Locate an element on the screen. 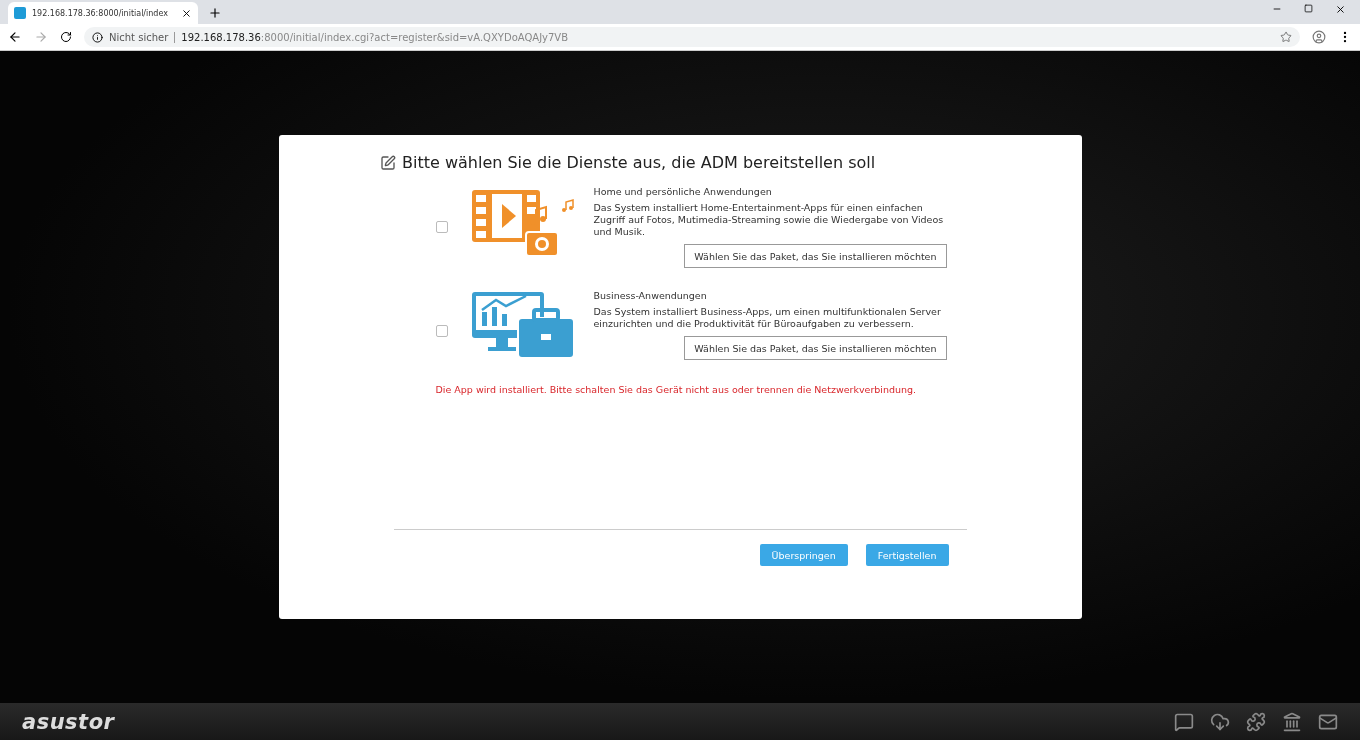 This screenshot has width=1360, height=740. url-text: 192.168.178.36:8000/initial/index.cgi?act=register&sid=vA.QXYDoAQAJy7VB is located at coordinates (375, 37).